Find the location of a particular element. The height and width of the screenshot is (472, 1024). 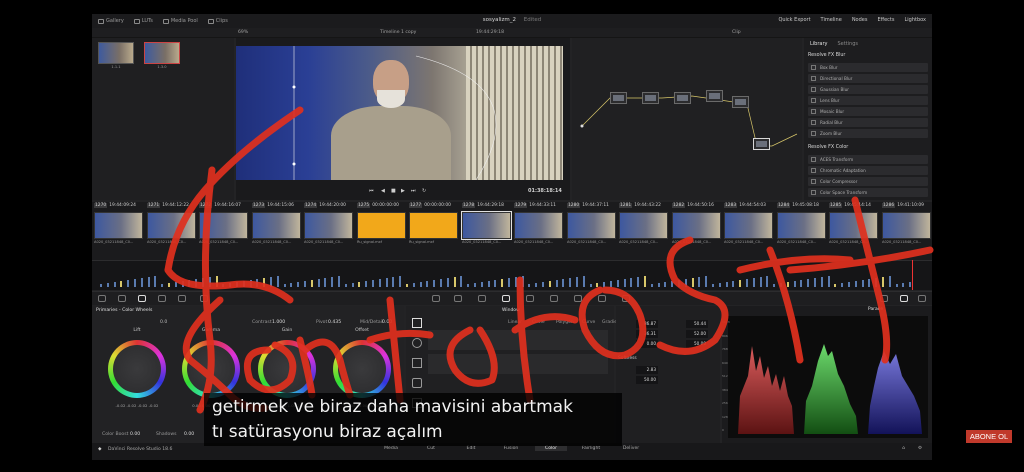

play-reverse-icon: ◀ is located at coordinates (383, 191).